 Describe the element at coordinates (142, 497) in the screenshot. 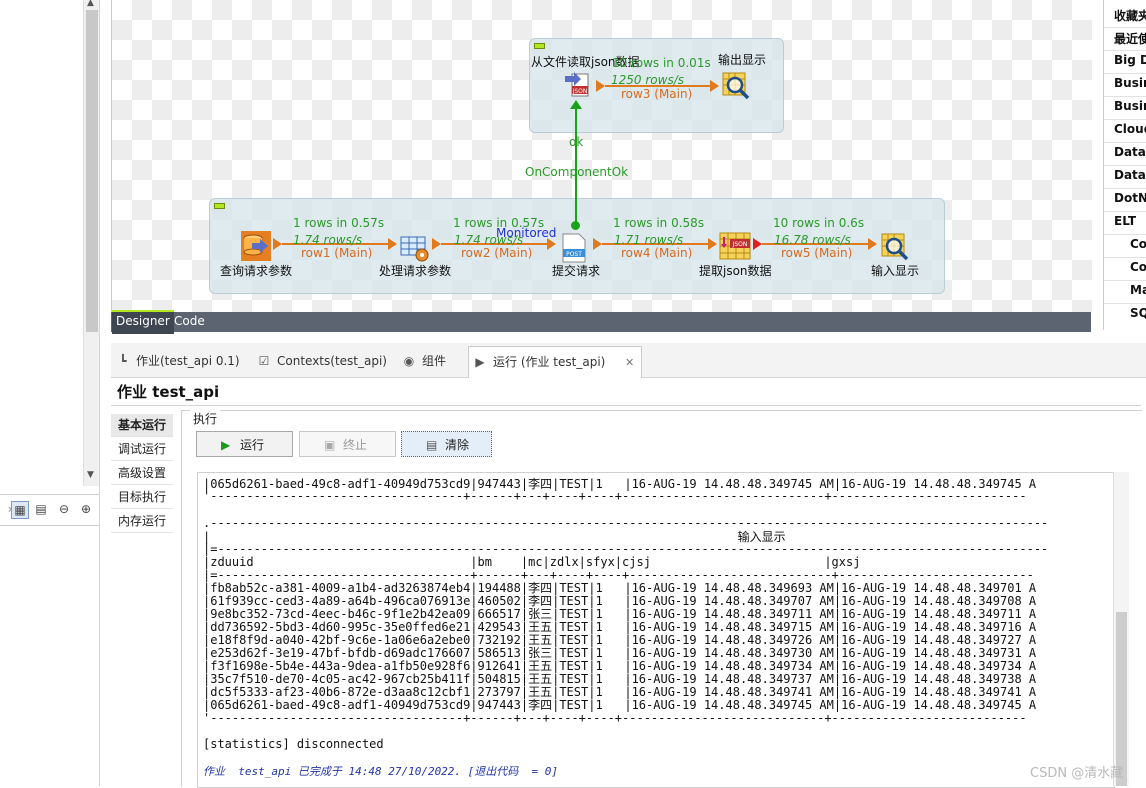

I see `side-tab-target-exec: 目标执行` at that location.